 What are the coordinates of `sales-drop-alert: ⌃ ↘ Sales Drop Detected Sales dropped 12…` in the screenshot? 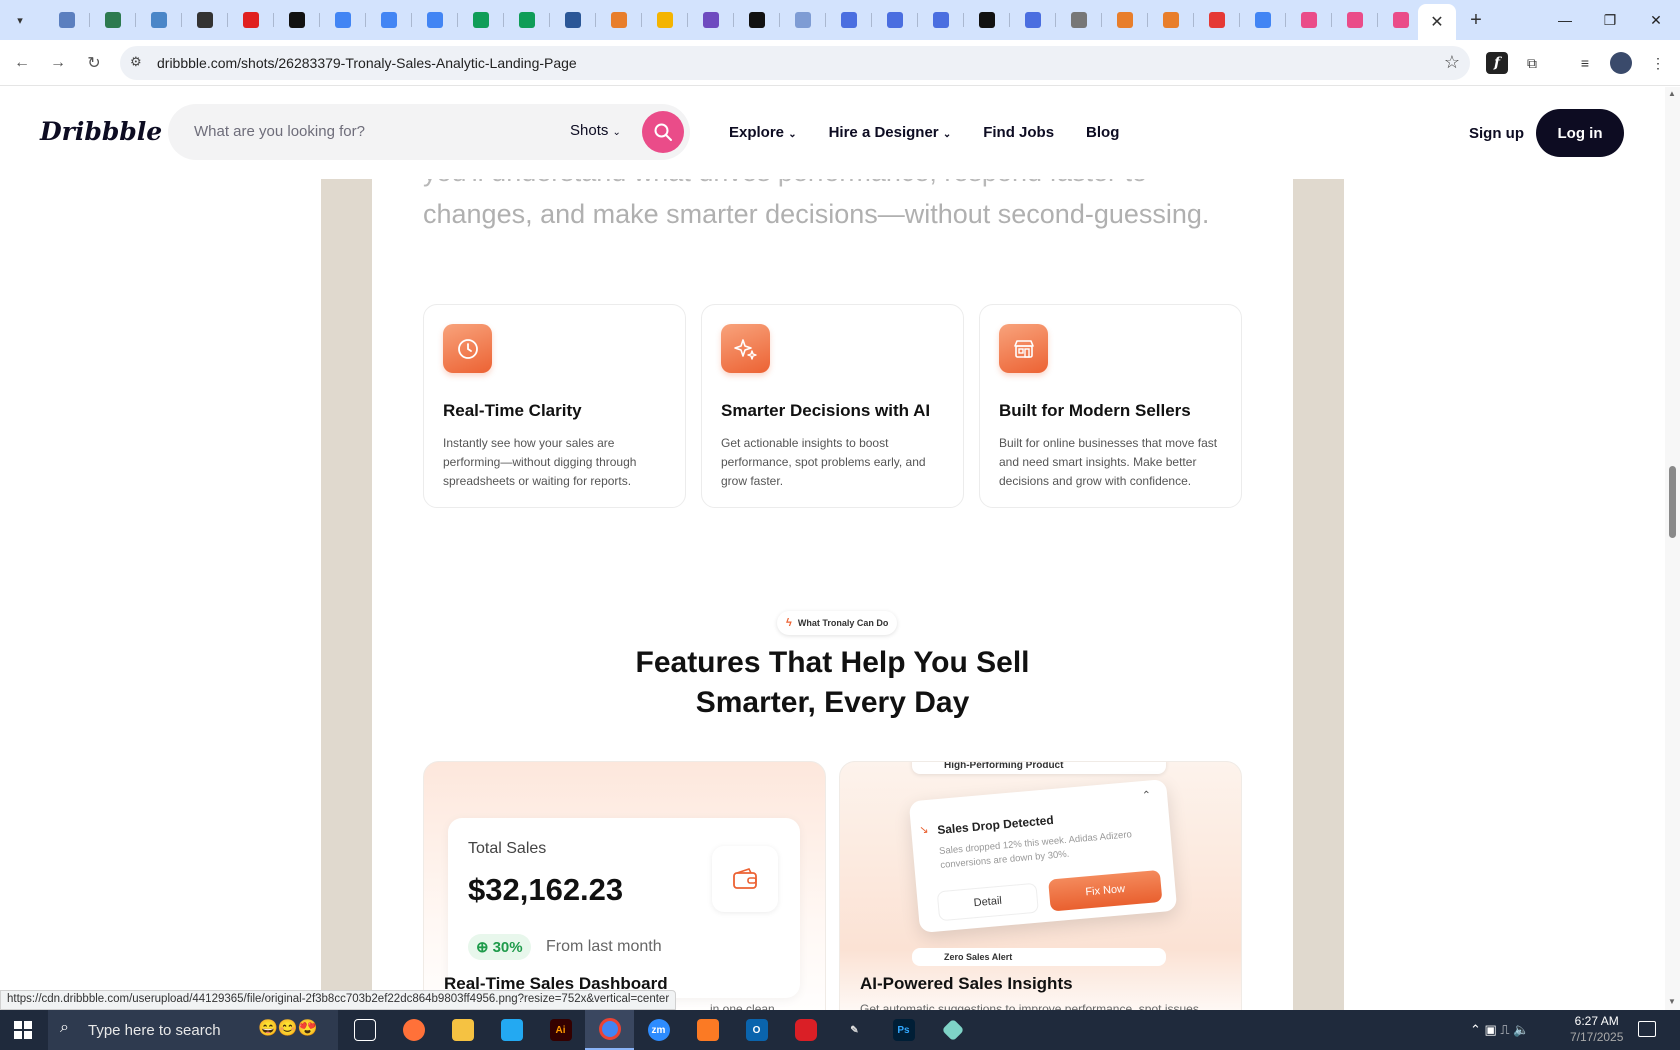 It's located at (1043, 856).